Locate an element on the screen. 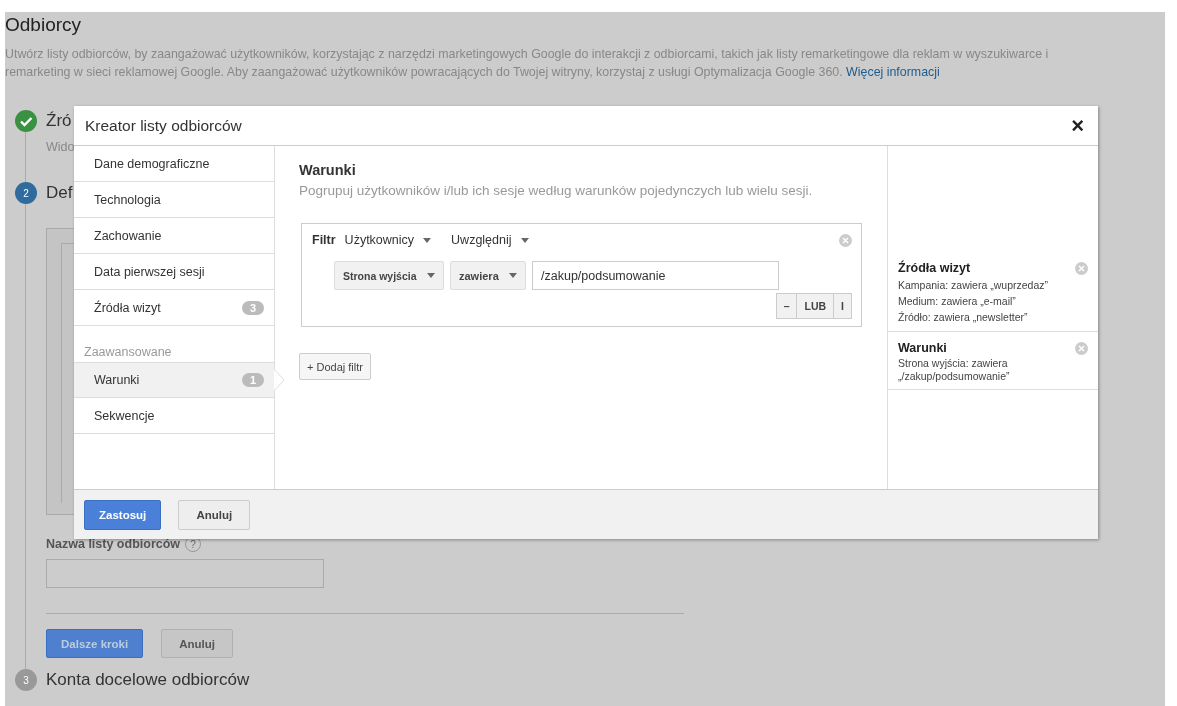  section-heading: Warunki is located at coordinates (328, 170).